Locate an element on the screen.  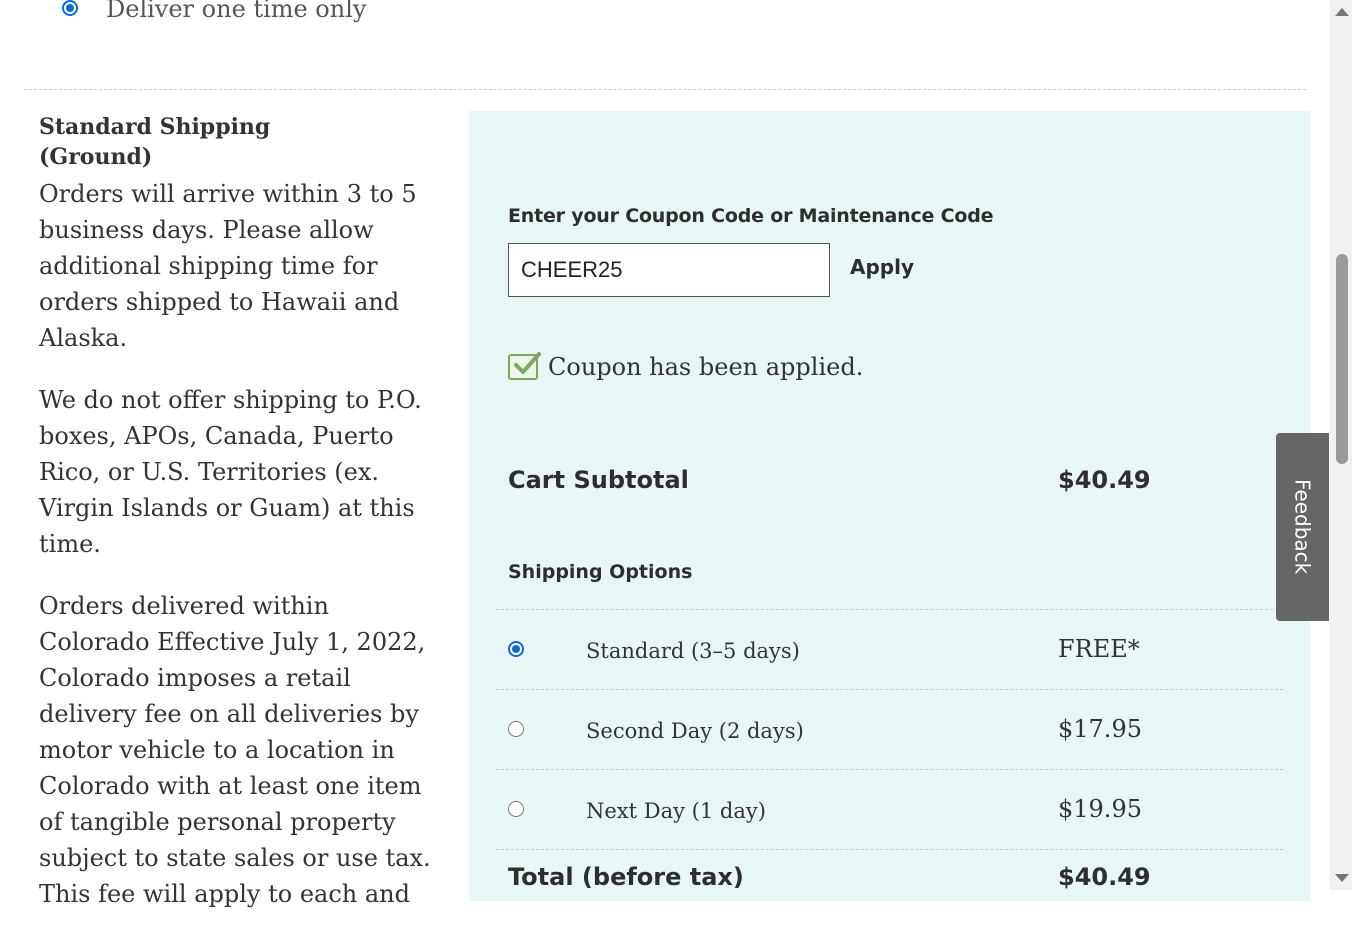
delivery-one-time-label: Deliver one time only is located at coordinates (236, 11).